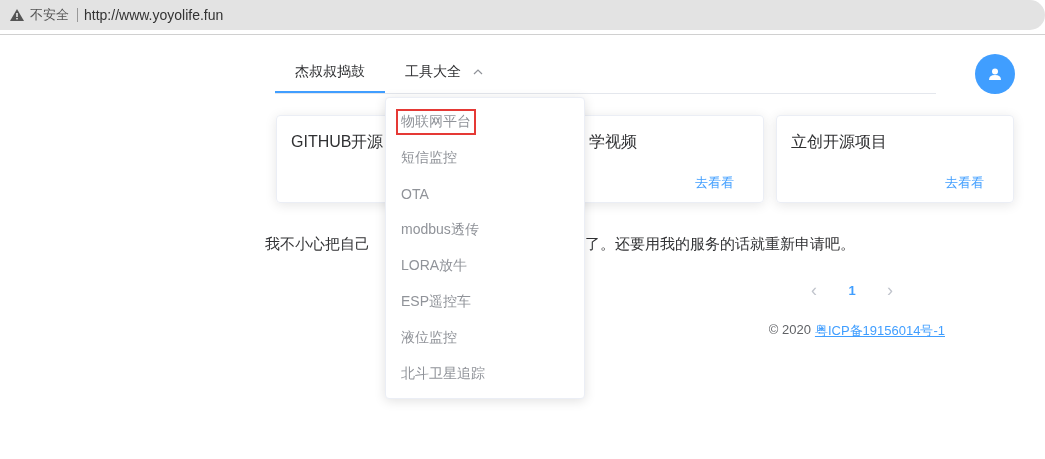 The image size is (1045, 459). What do you see at coordinates (720, 244) in the screenshot?
I see `notice-text: 了。还要用我的服务的话就重新申请吧。` at bounding box center [720, 244].